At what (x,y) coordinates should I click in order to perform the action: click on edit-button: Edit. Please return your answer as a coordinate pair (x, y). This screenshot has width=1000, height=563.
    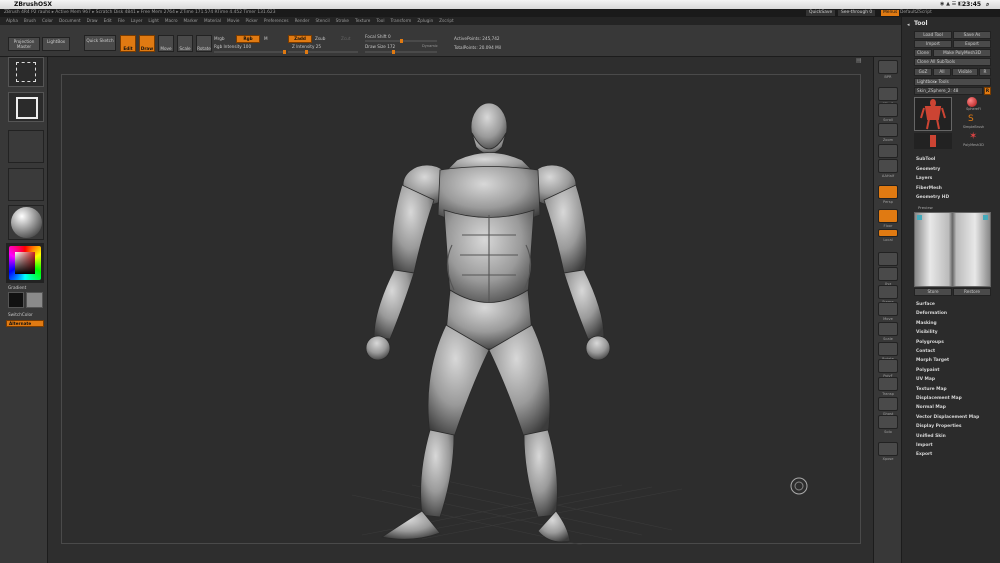
    Looking at the image, I should click on (128, 43).